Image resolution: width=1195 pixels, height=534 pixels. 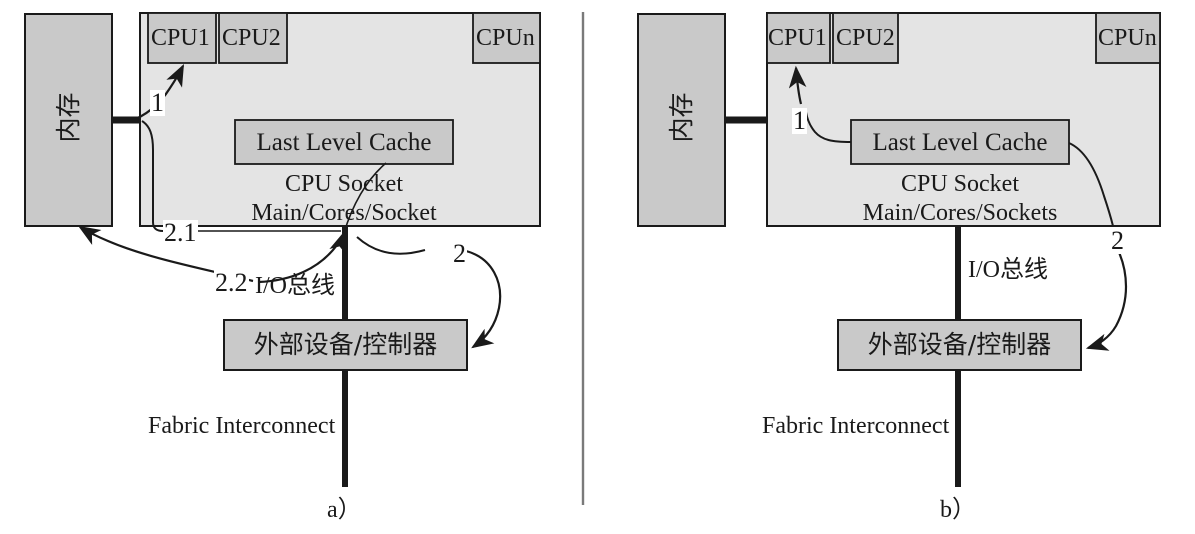 I want to click on panel-caption-b: b）, so click(x=958, y=510).